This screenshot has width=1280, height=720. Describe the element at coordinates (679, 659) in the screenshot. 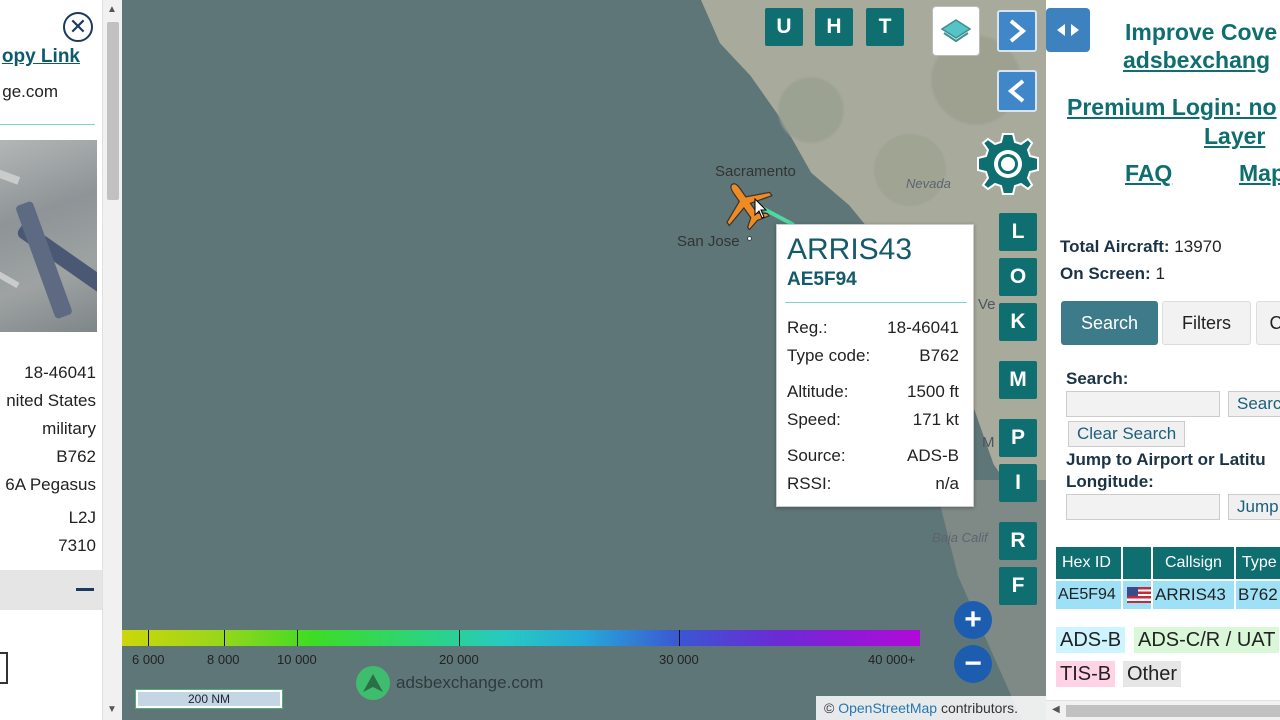

I see `legend-label: 30 000` at that location.